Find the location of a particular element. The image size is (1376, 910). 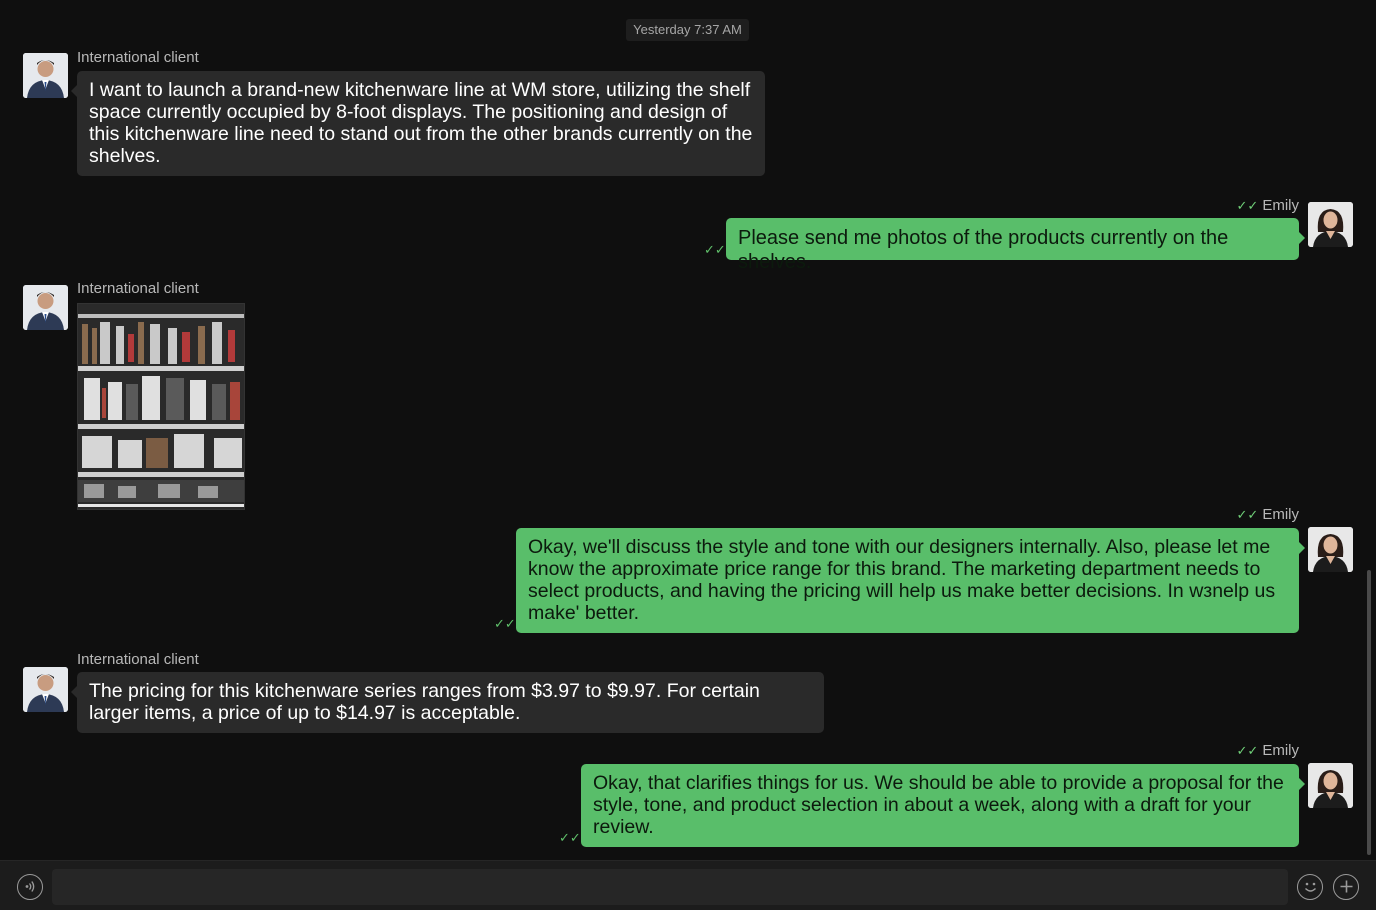

voice-icon is located at coordinates (30, 887).